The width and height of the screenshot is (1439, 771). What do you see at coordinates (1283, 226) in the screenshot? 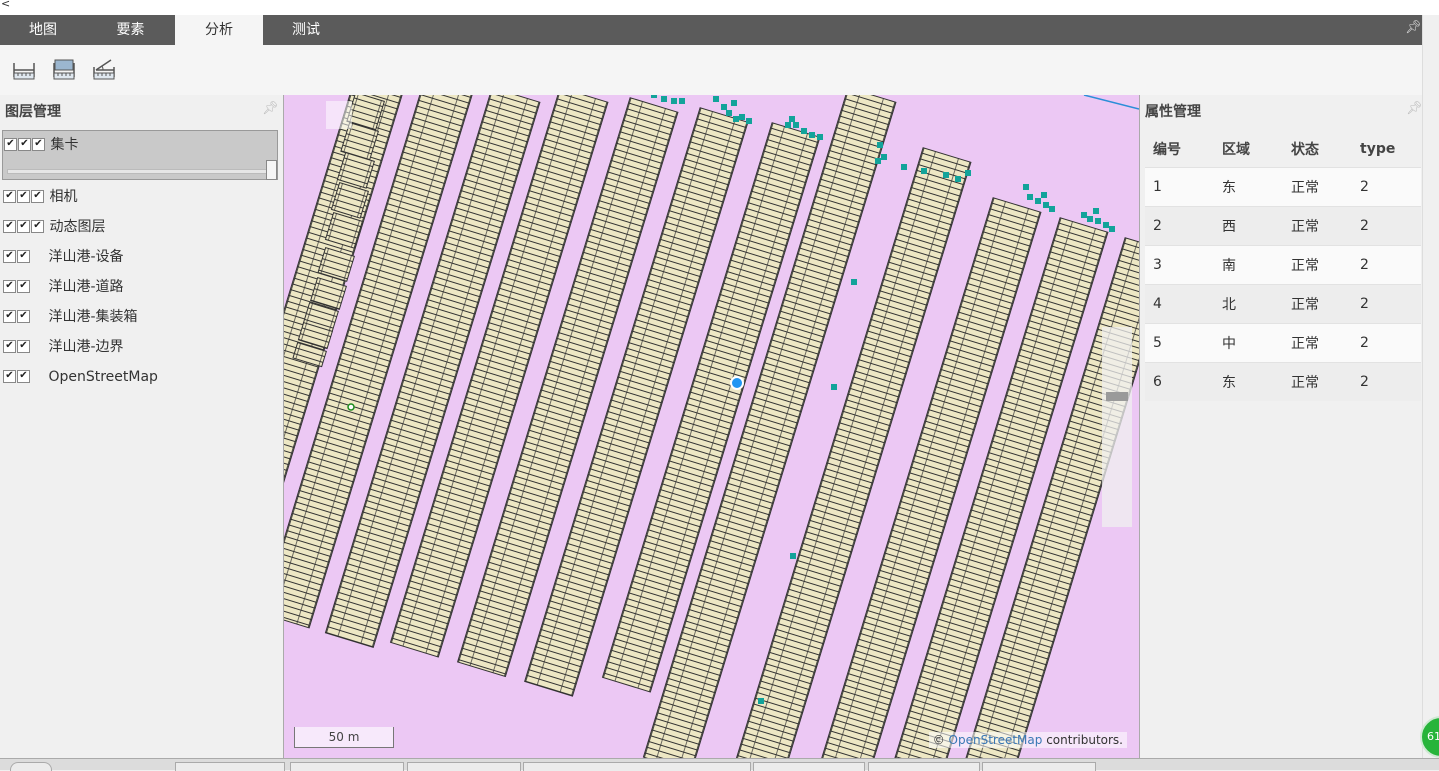
I see `table-row: 2 西正常 2` at bounding box center [1283, 226].